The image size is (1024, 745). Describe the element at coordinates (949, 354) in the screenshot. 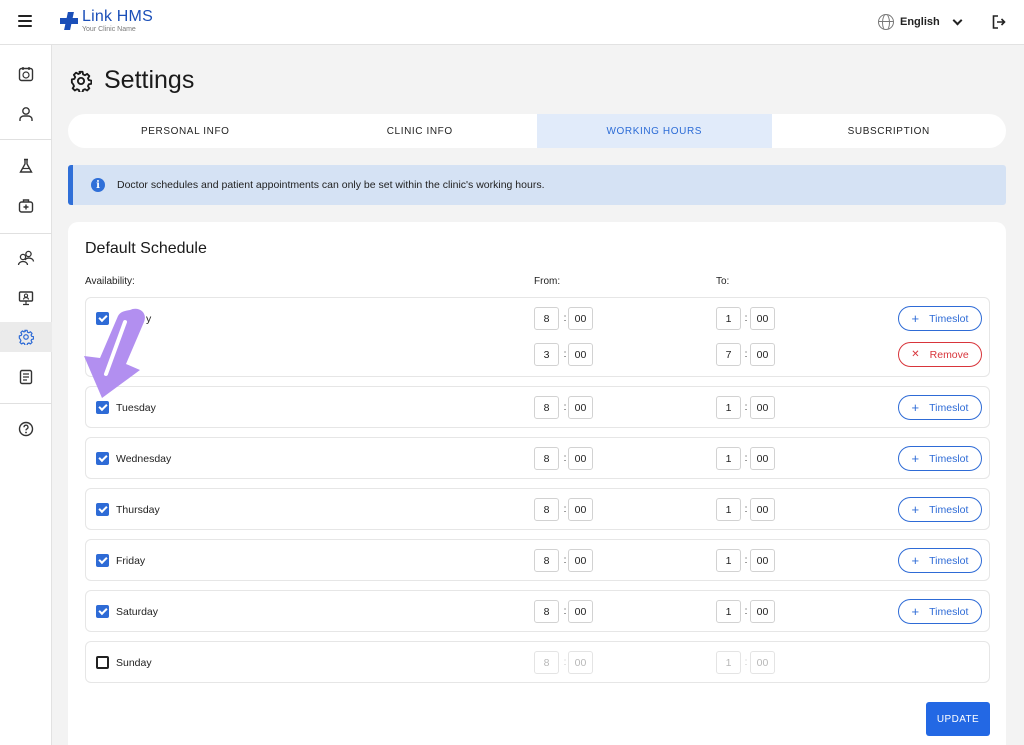

I see `button-label: Remove` at that location.